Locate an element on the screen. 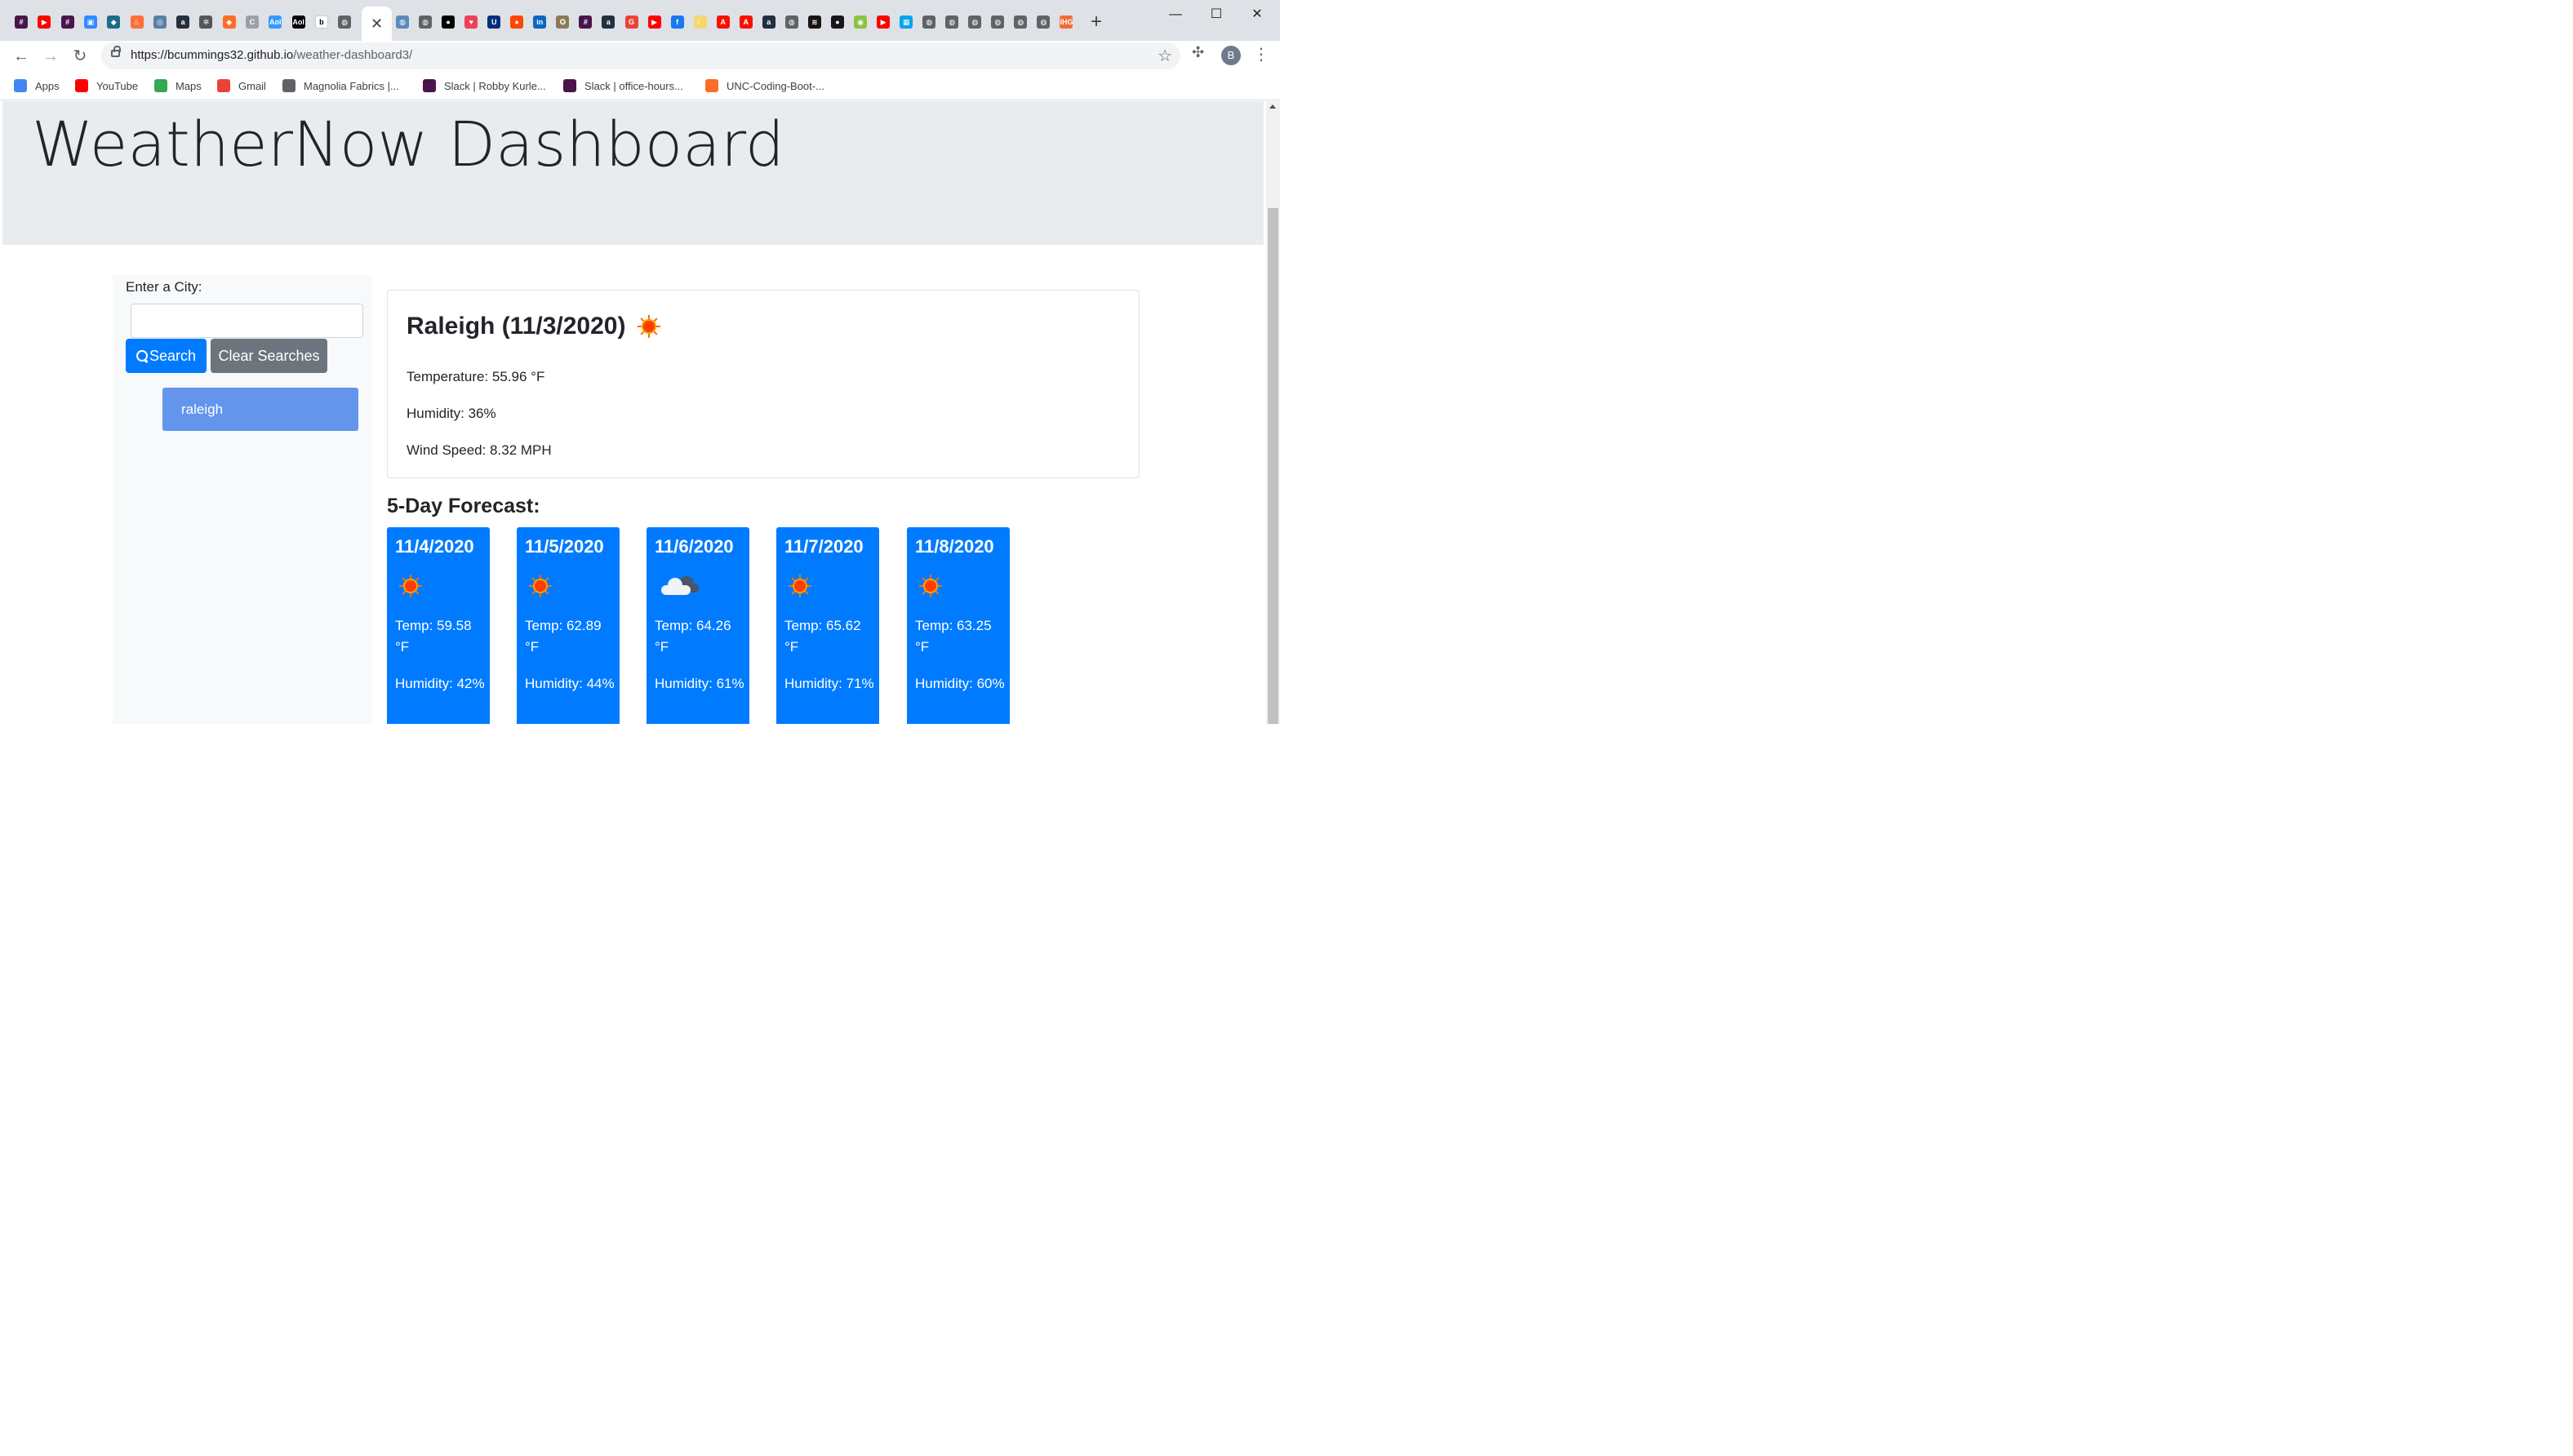  browser-tab: ♨ is located at coordinates (137, 22).